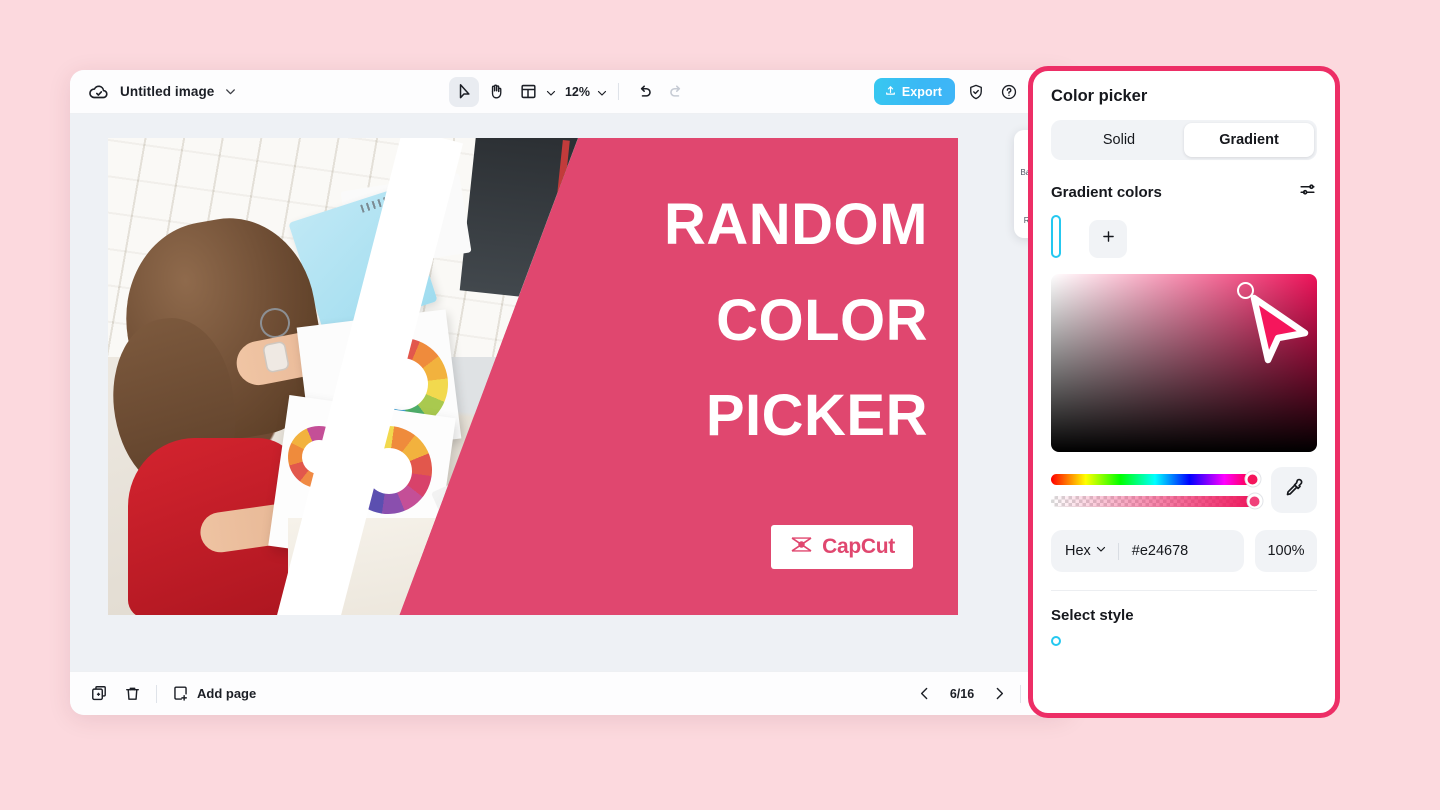 The width and height of the screenshot is (1440, 810). I want to click on bottombar-left-group: Add page, so click(163, 693).